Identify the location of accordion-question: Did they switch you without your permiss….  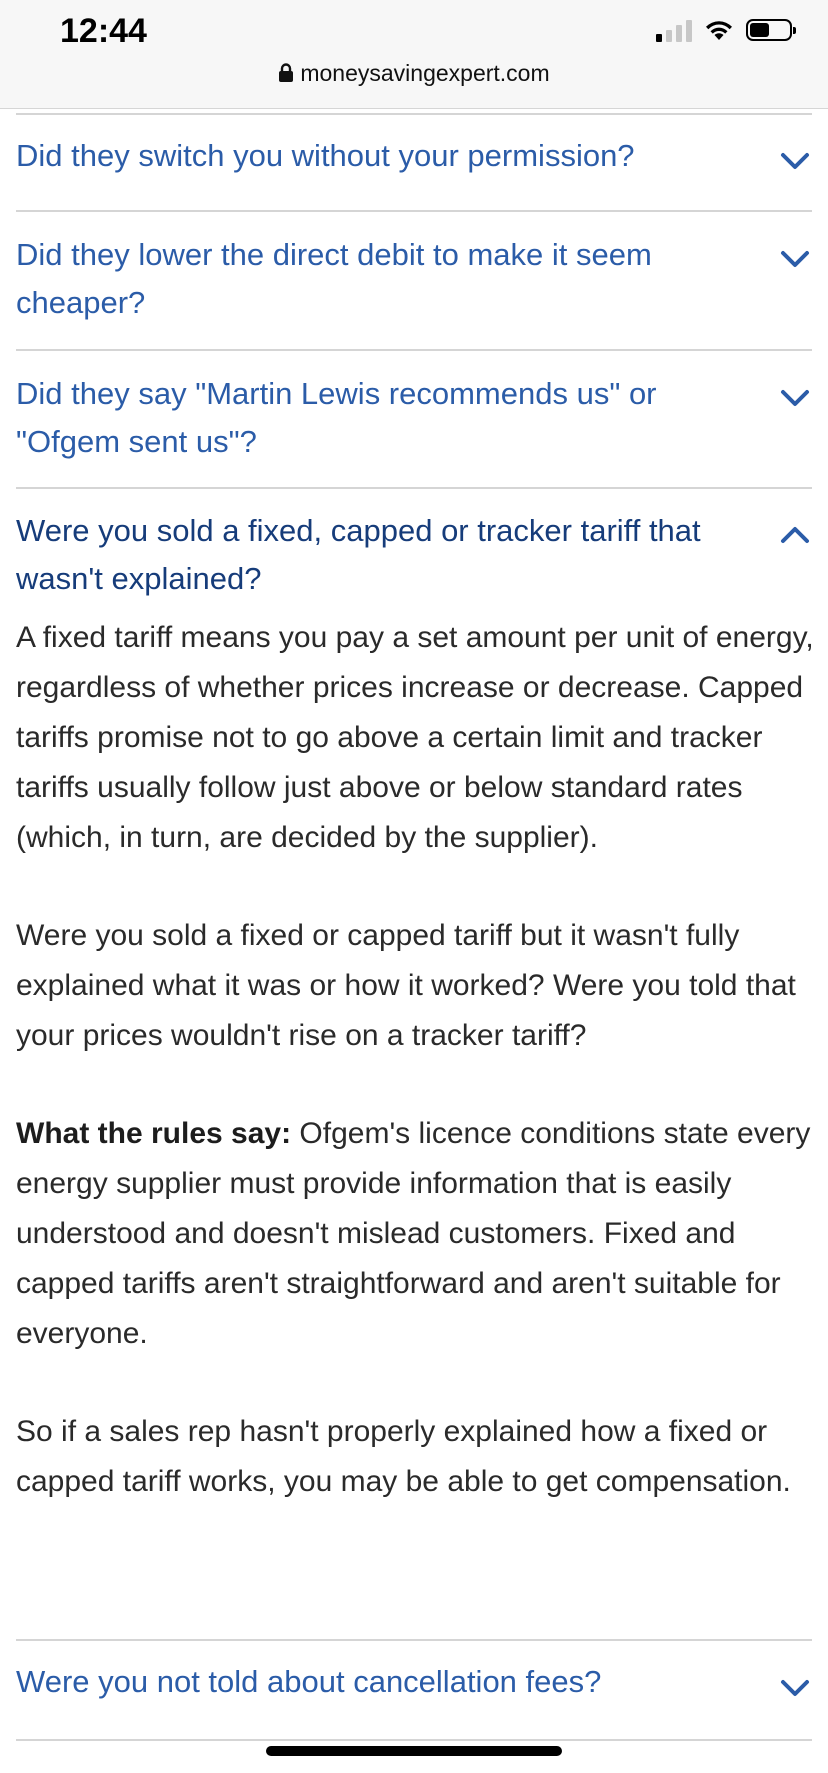
(376, 156).